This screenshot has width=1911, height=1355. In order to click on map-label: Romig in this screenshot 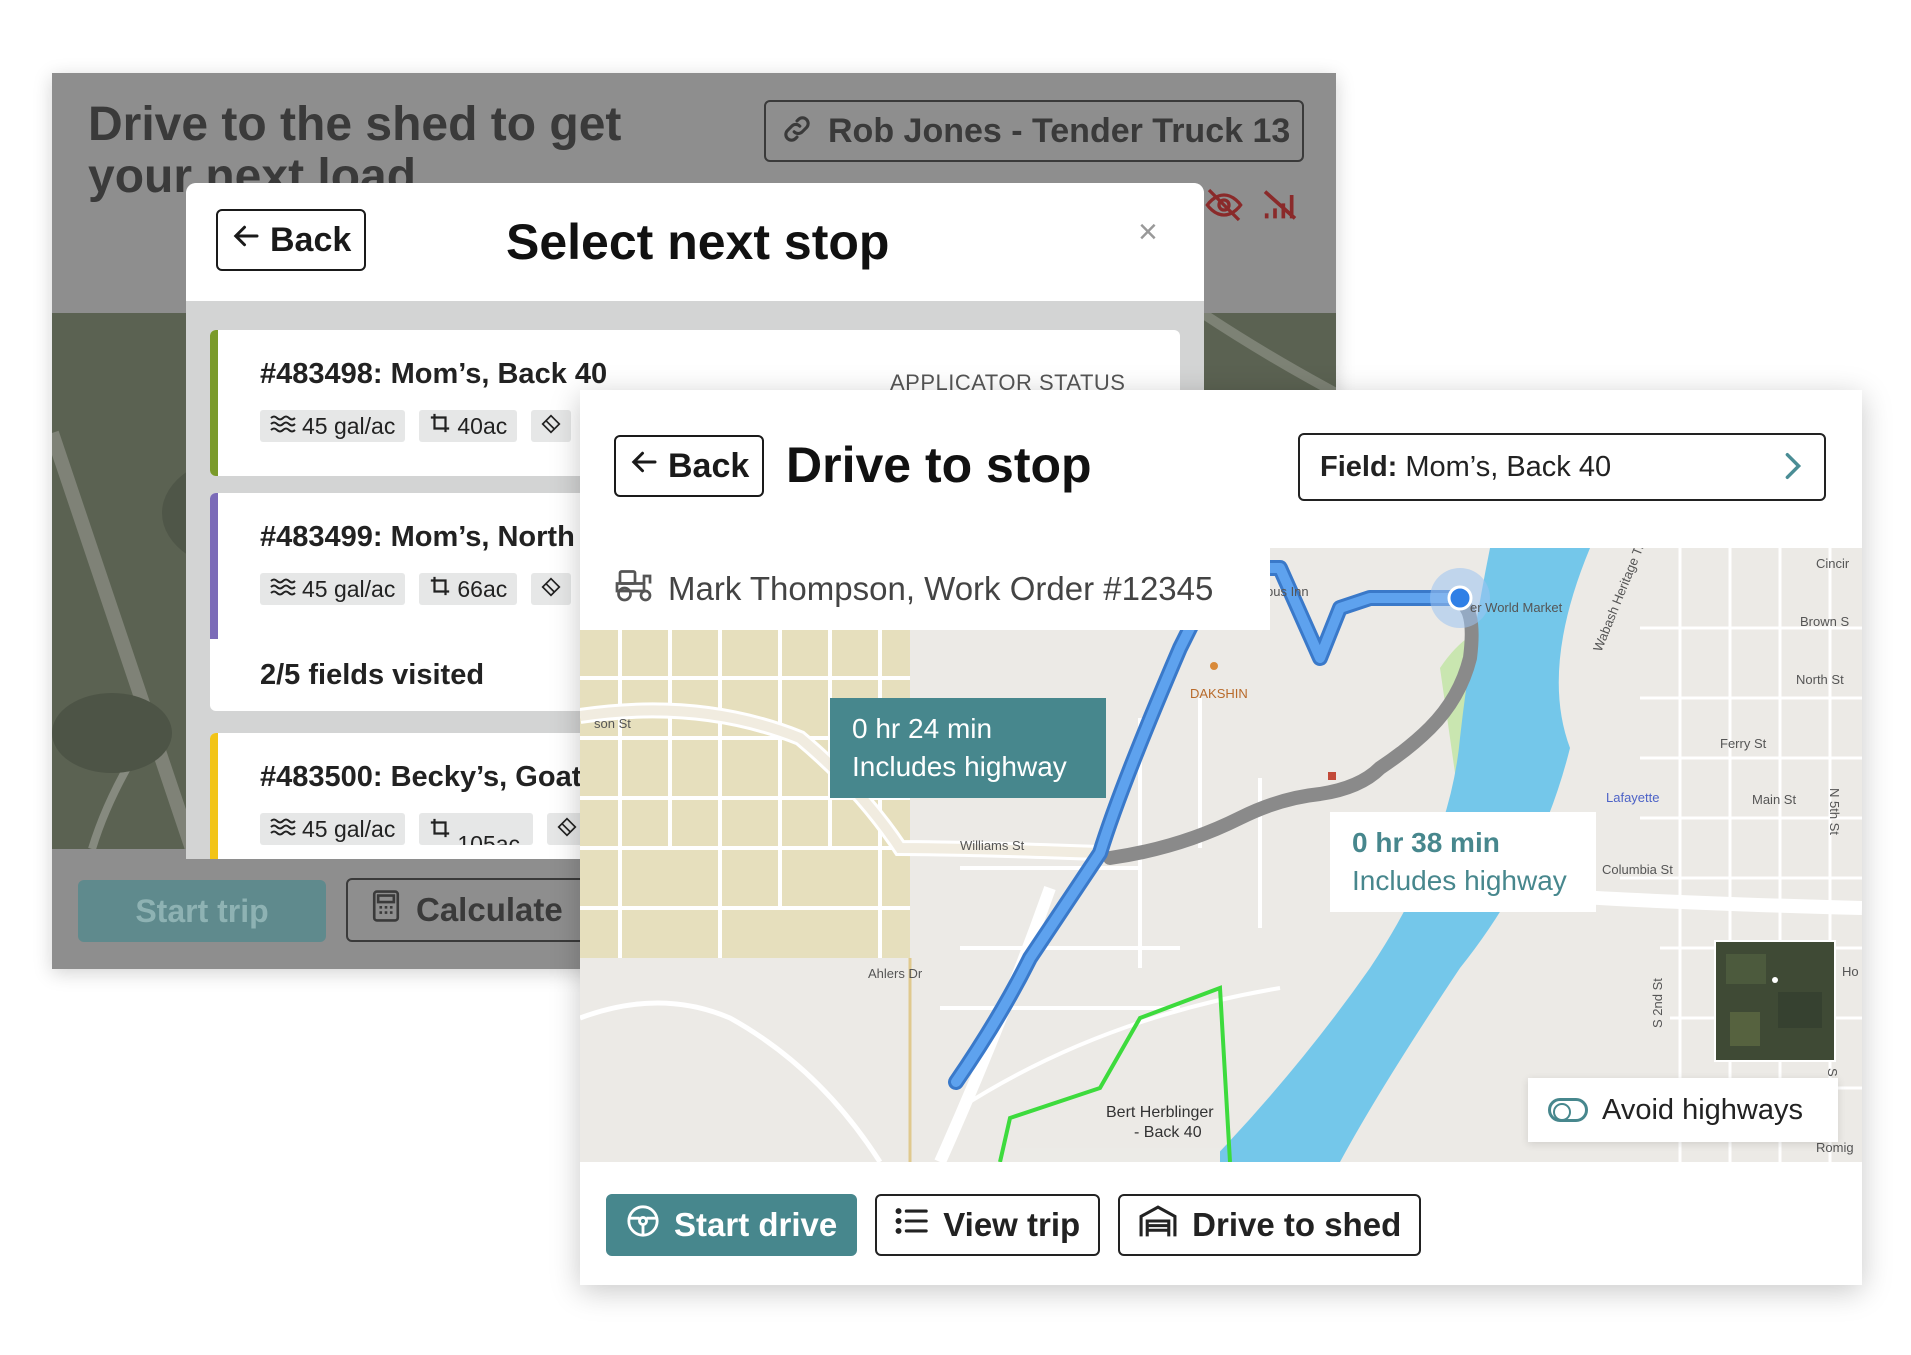, I will do `click(1835, 1147)`.